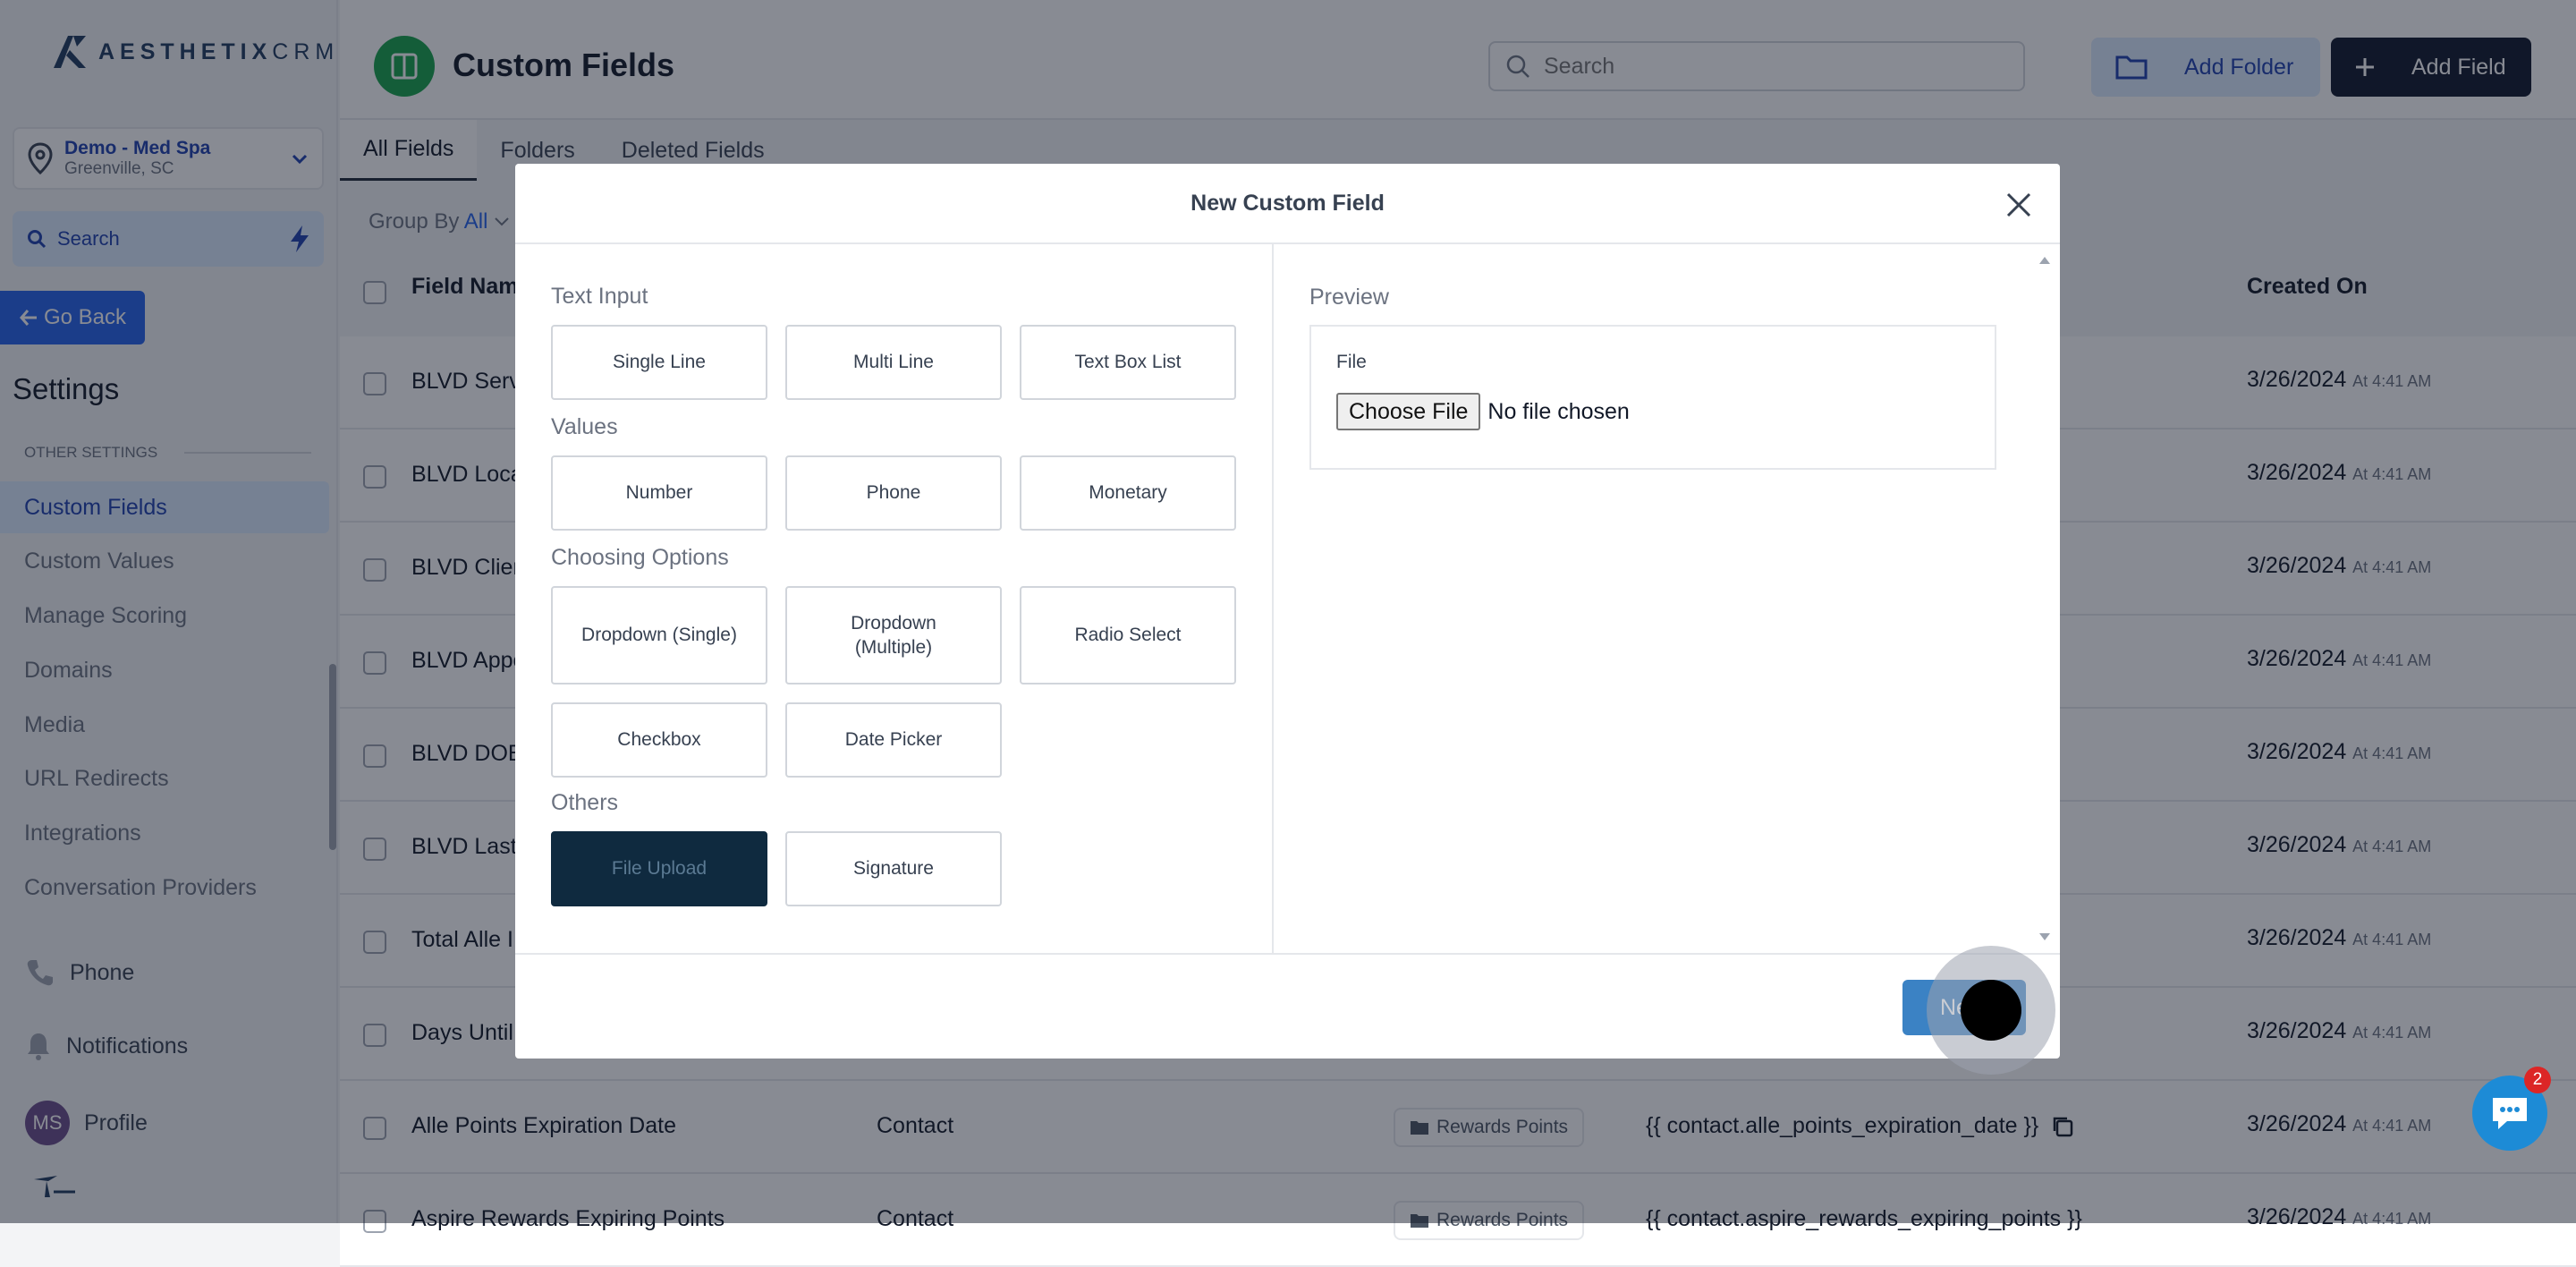 This screenshot has width=2576, height=1267. I want to click on option-date-picker: Date Picker, so click(893, 740).